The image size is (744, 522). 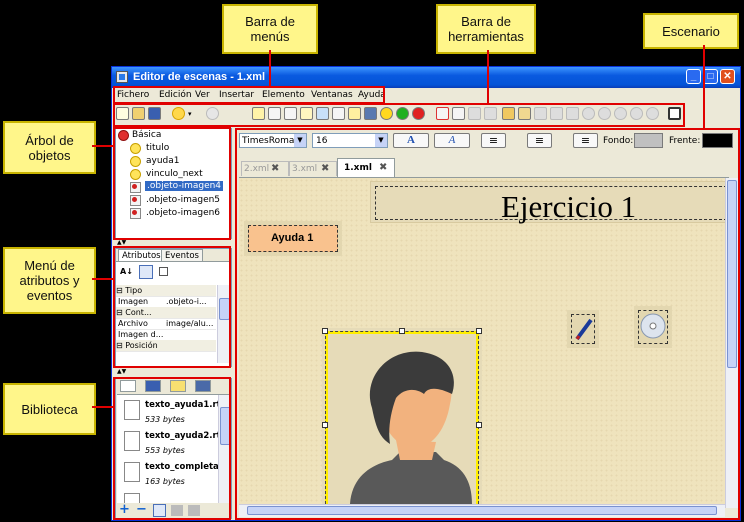 What do you see at coordinates (717, 140) in the screenshot?
I see `foreground-color-swatch` at bounding box center [717, 140].